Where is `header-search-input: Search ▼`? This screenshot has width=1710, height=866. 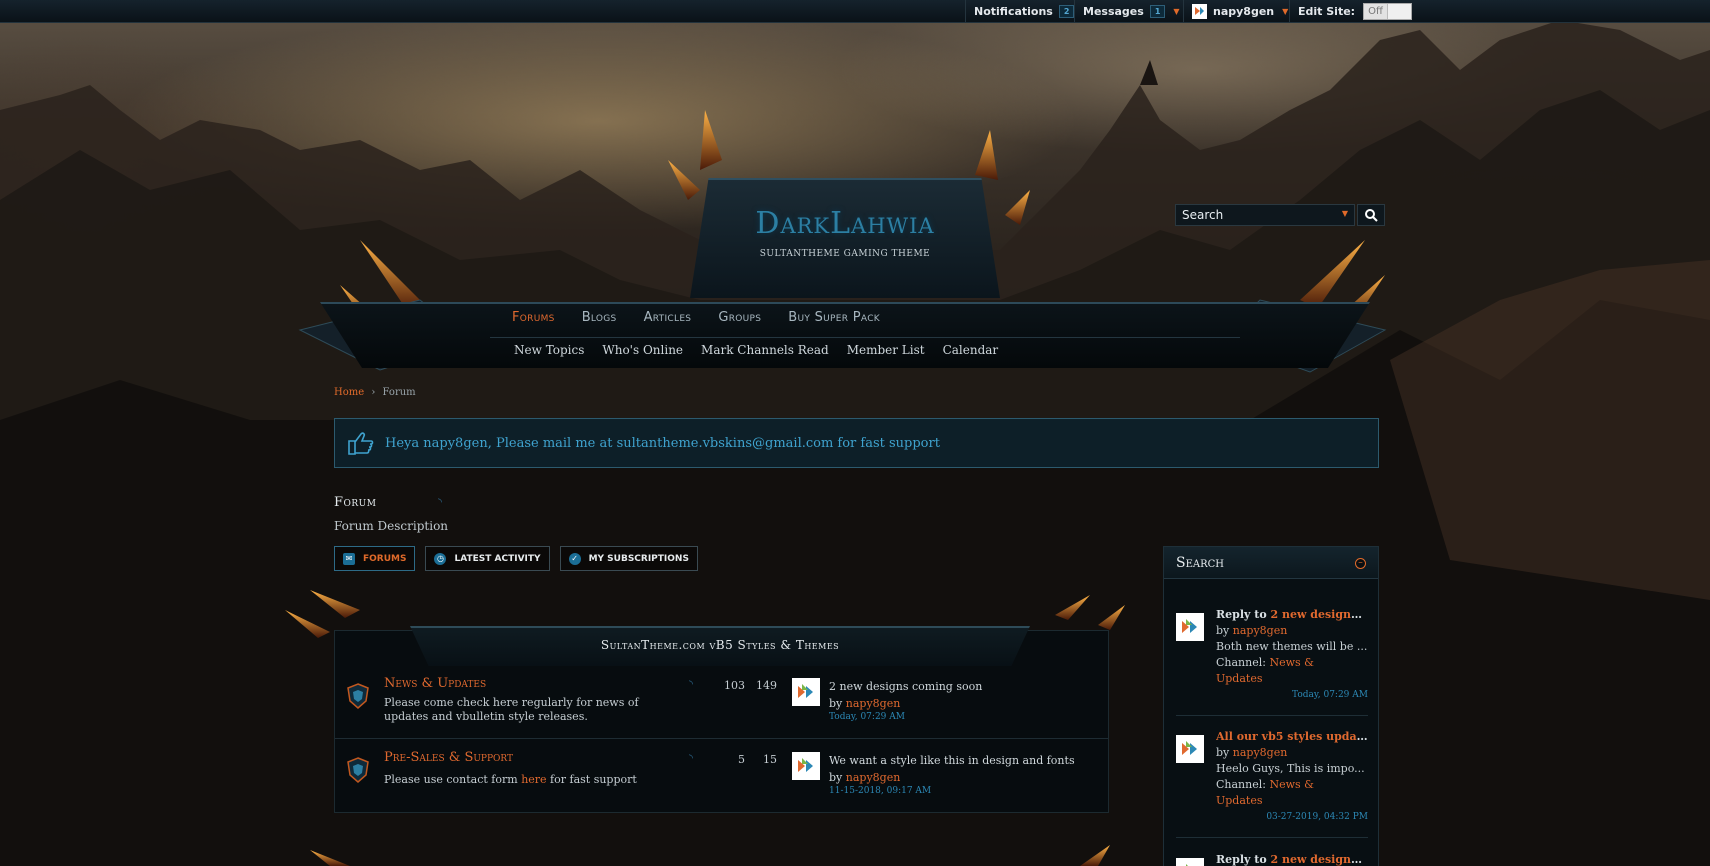 header-search-input: Search ▼ is located at coordinates (1265, 215).